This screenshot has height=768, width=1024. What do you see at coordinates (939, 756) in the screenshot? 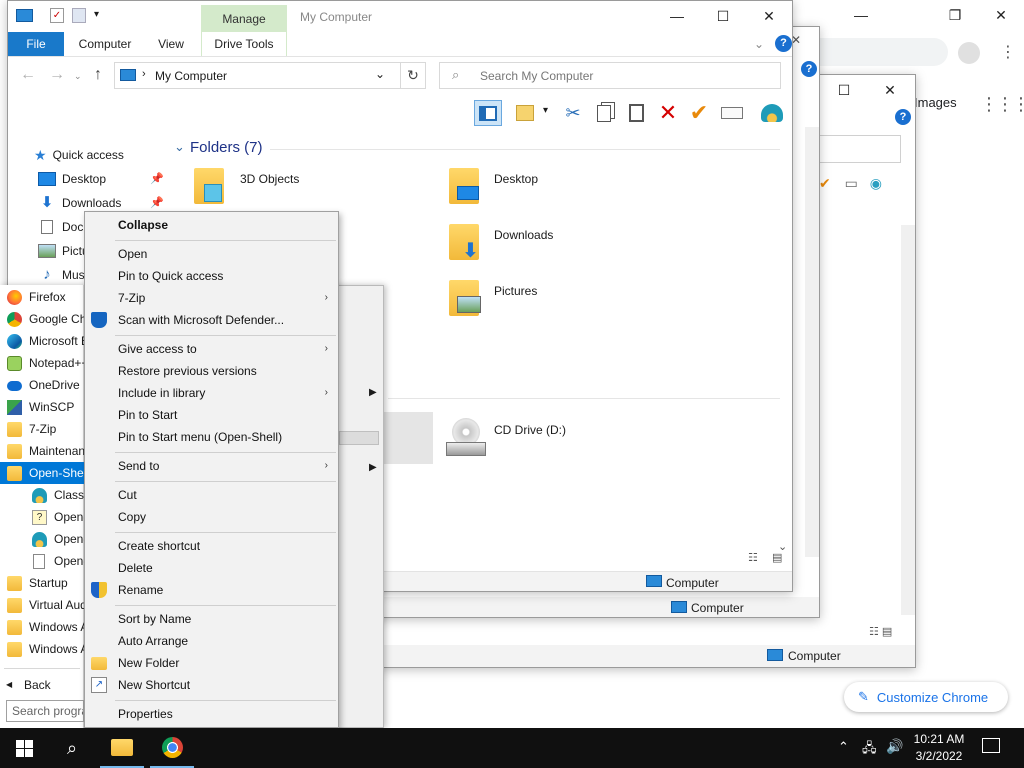
I see `clock-date: 3/2/2022` at bounding box center [939, 756].